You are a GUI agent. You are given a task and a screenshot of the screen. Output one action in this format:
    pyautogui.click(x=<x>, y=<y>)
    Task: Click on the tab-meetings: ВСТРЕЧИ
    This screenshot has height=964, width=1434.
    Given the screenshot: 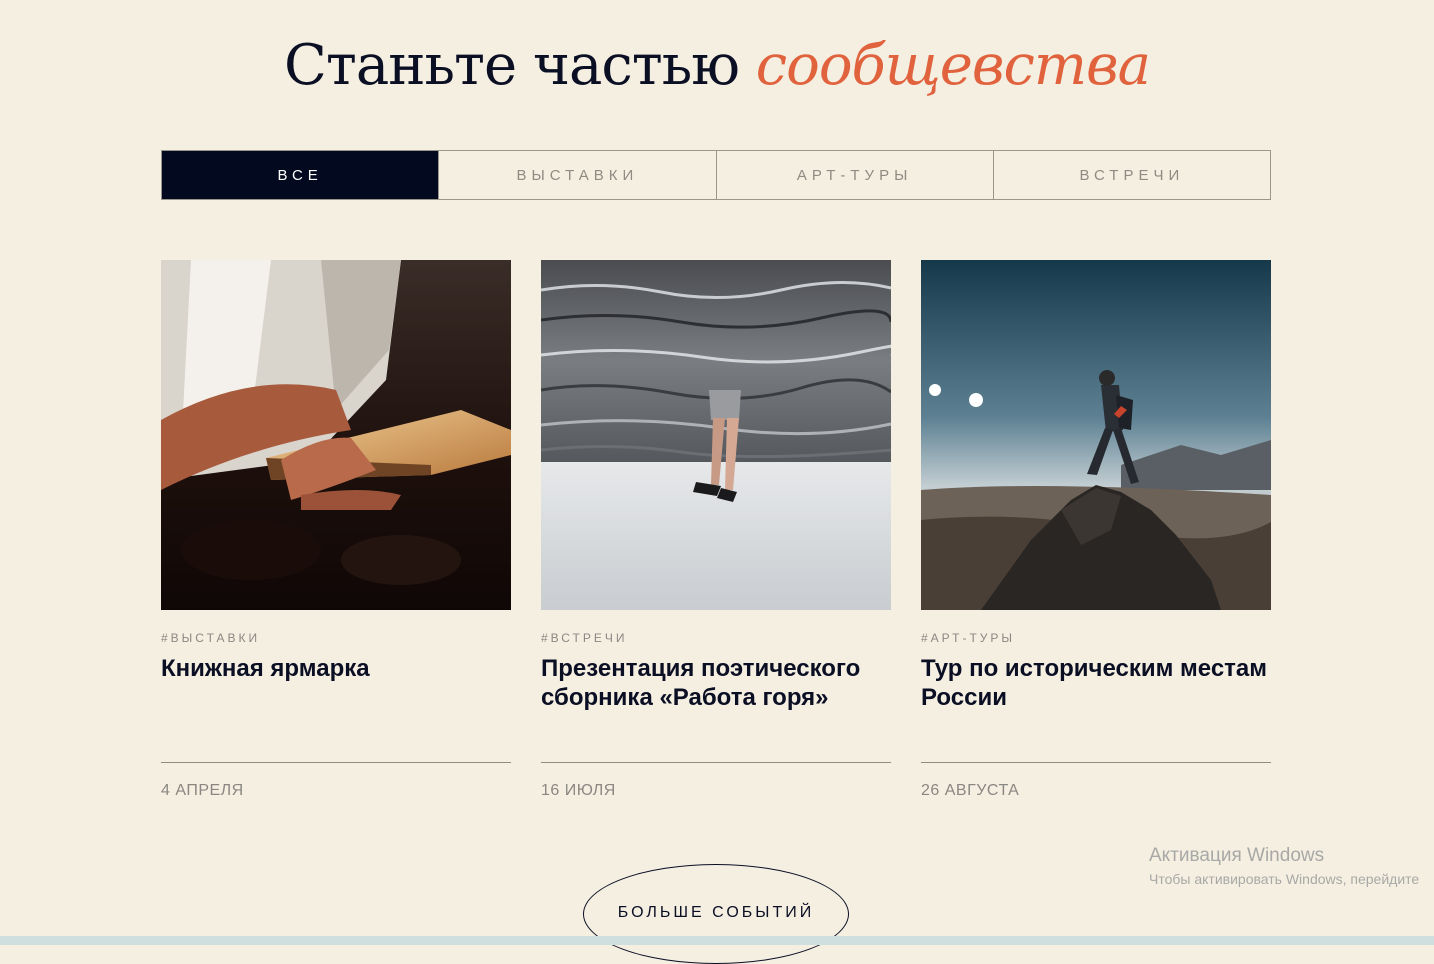 What is the action you would take?
    pyautogui.click(x=1131, y=175)
    